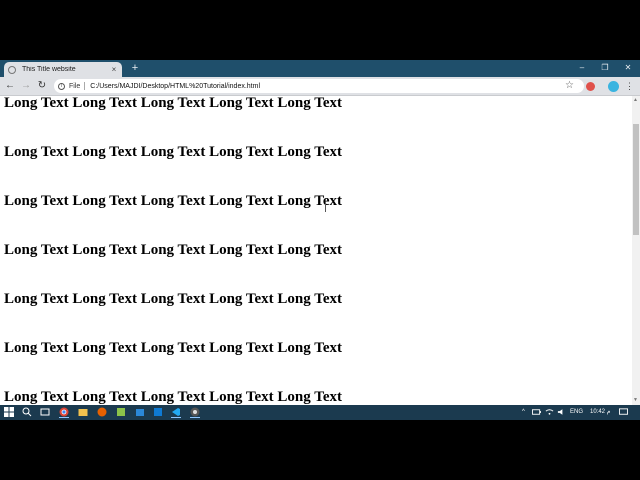 This screenshot has height=480, width=640. I want to click on windows-start-icon, so click(9, 412).